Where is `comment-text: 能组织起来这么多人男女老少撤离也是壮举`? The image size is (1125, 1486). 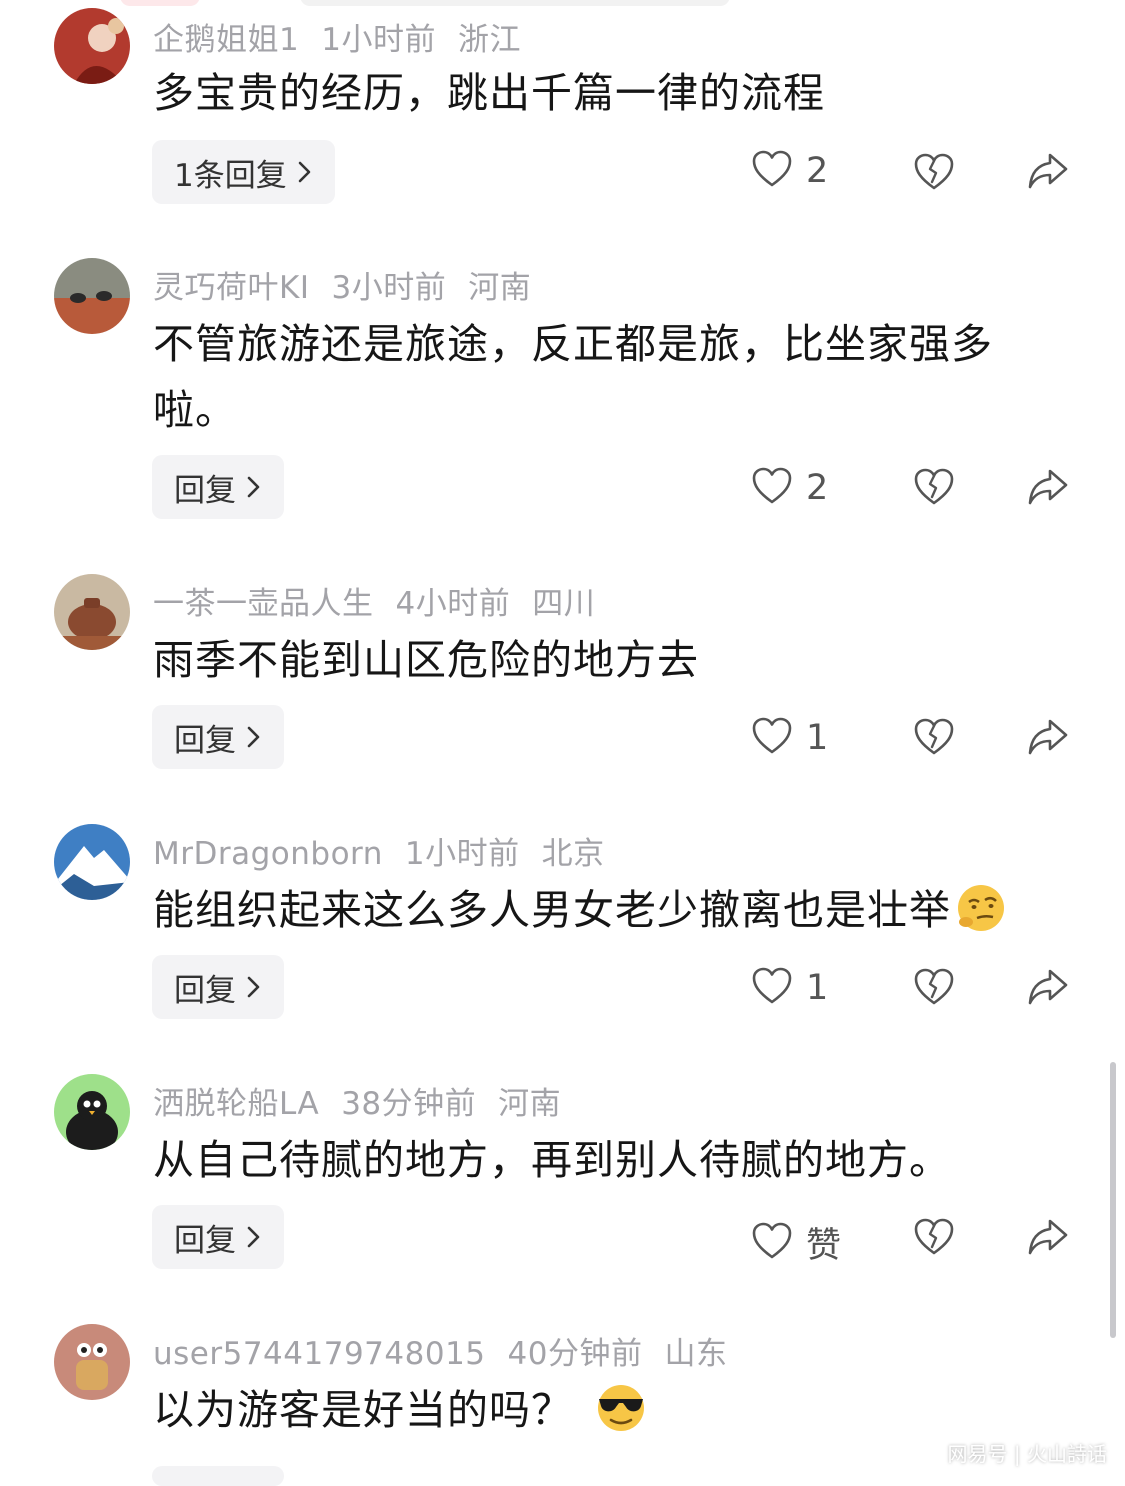 comment-text: 能组织起来这么多人男女老少撤离也是壮举 is located at coordinates (593, 910).